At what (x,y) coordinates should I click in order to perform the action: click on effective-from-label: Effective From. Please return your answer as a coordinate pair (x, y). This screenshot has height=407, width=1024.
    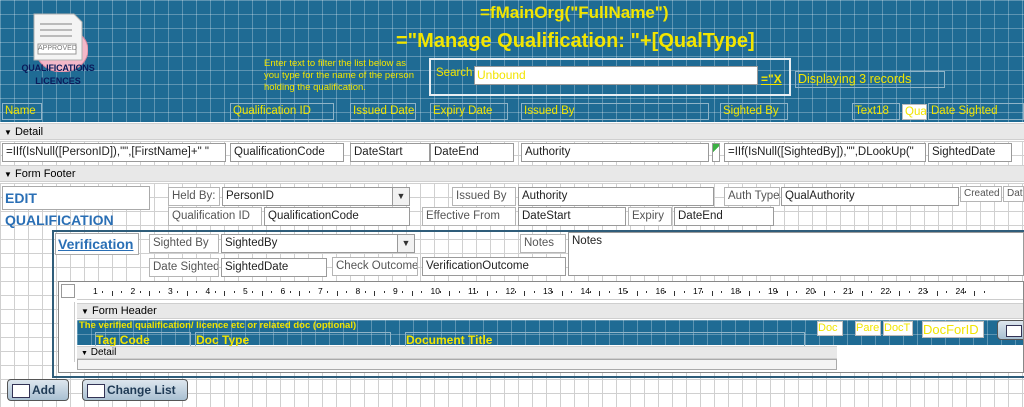
    Looking at the image, I should click on (469, 216).